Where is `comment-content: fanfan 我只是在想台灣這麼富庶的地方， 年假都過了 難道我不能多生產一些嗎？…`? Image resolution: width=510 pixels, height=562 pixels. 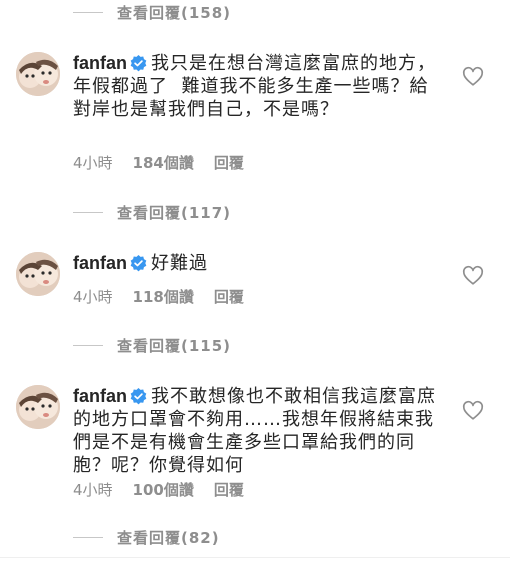
comment-content: fanfan 我只是在想台灣這麼富庶的地方， 年假都過了 難道我不能多生產一些嗎？… is located at coordinates (259, 86).